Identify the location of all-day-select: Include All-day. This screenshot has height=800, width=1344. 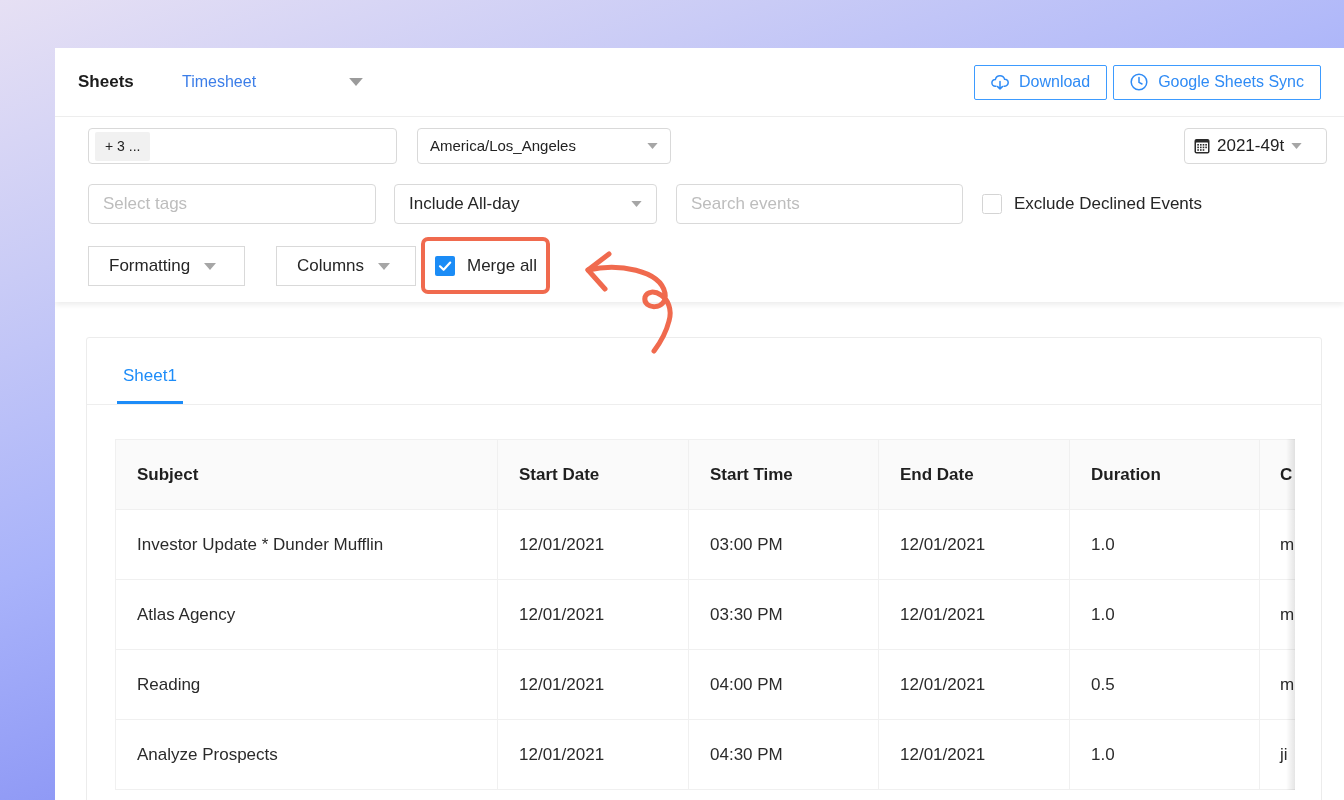
(525, 204).